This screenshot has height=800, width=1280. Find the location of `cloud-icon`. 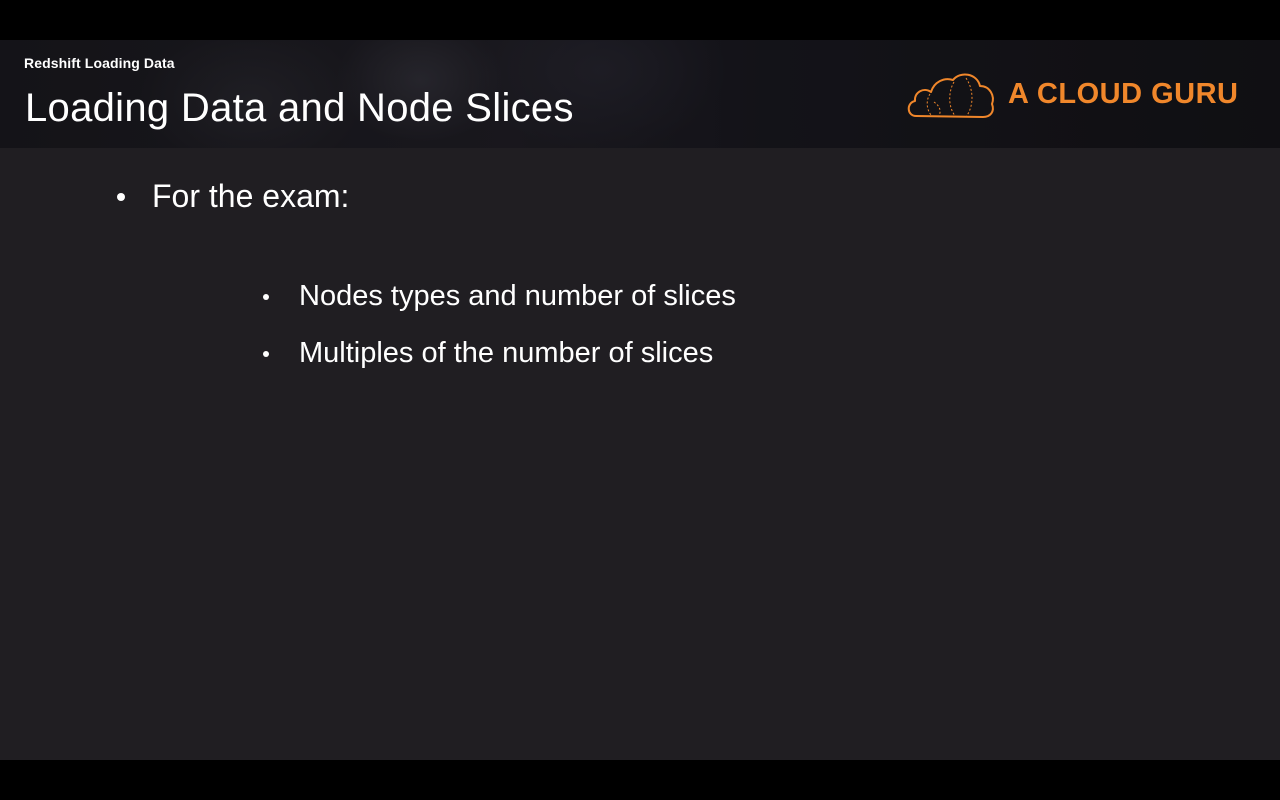

cloud-icon is located at coordinates (950, 94).